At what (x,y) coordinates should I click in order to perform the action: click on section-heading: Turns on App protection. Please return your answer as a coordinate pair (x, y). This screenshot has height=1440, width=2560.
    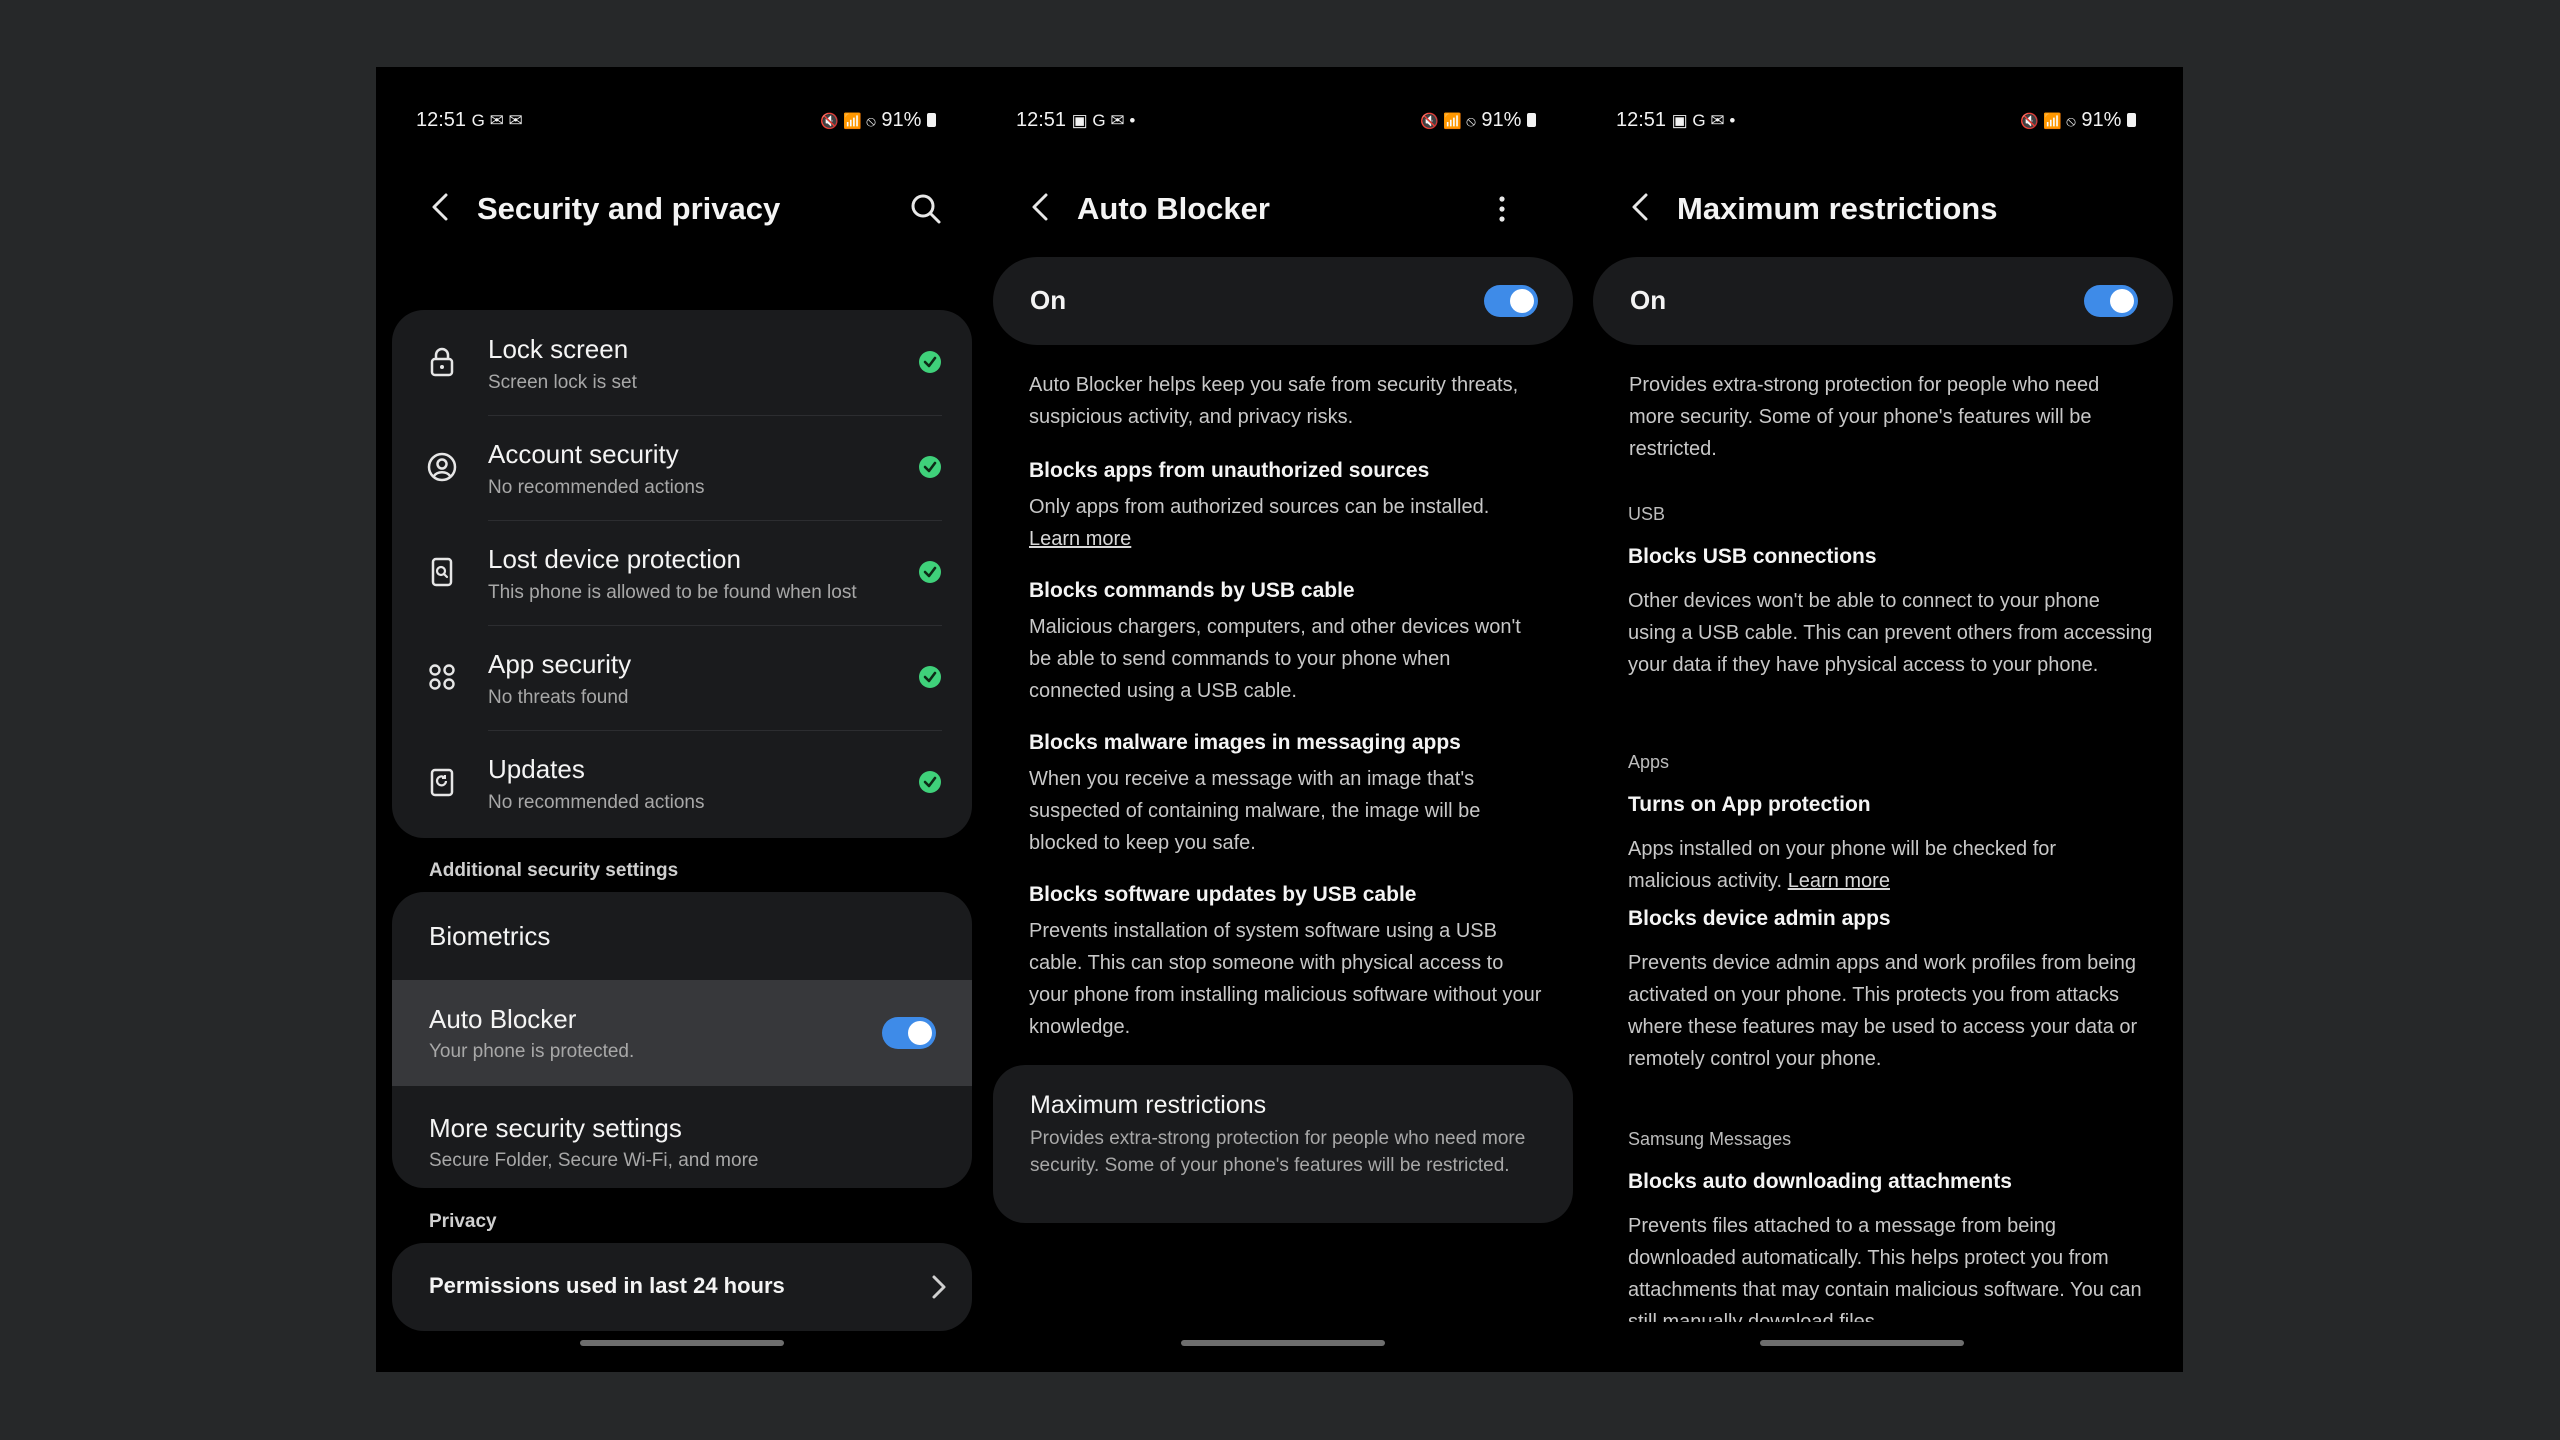
    Looking at the image, I should click on (1749, 804).